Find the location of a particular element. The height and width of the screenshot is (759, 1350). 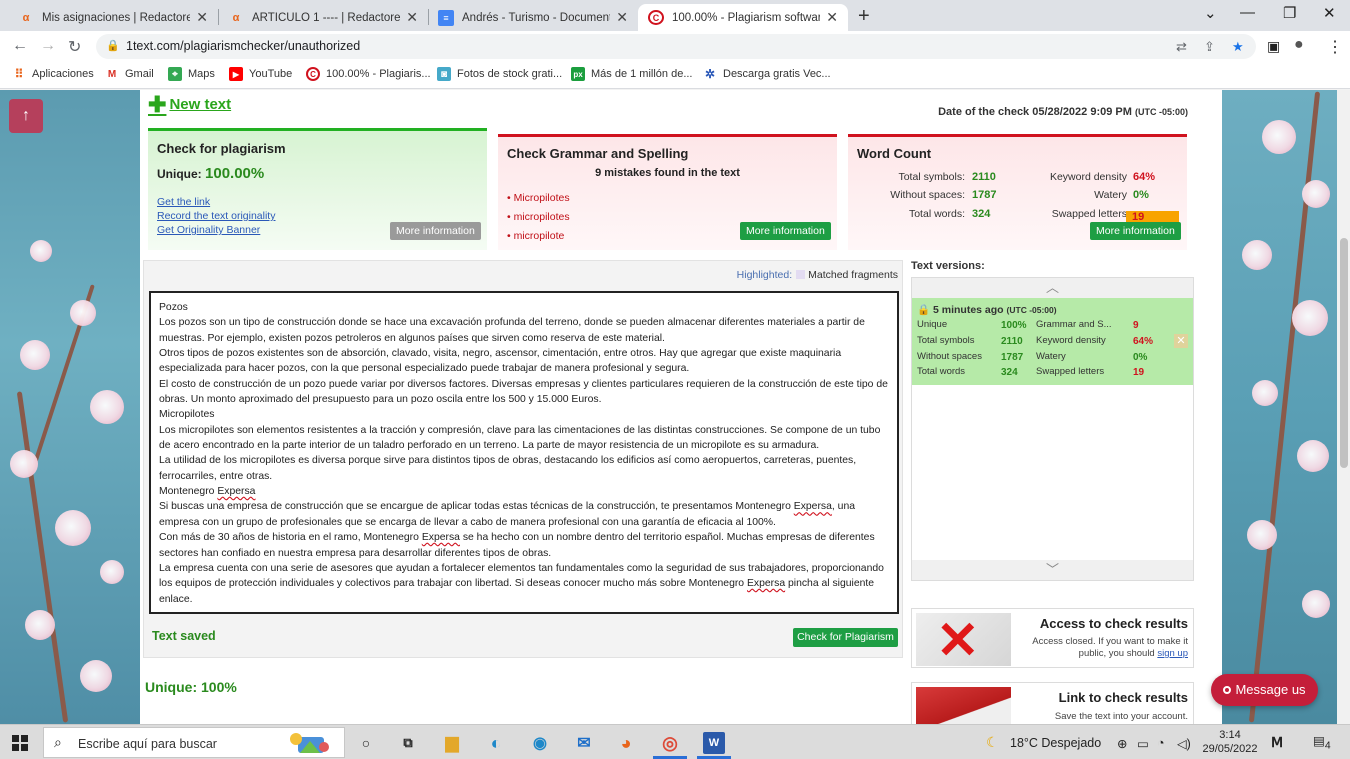

volume-icon: ◁) is located at coordinates (1184, 743).